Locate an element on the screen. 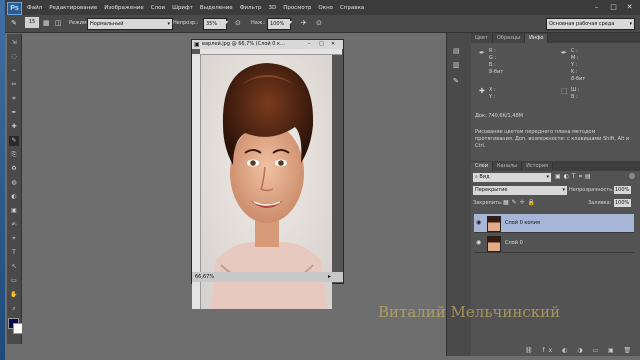 The width and height of the screenshot is (640, 360). info-label: K : is located at coordinates (574, 72).